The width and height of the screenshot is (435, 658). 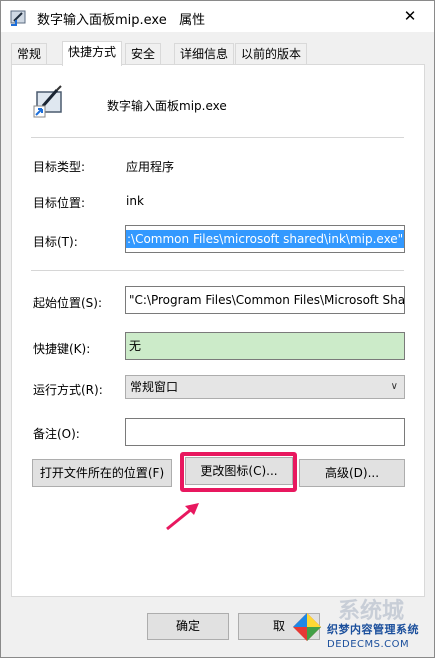 What do you see at coordinates (29, 54) in the screenshot?
I see `tab-general: 常规` at bounding box center [29, 54].